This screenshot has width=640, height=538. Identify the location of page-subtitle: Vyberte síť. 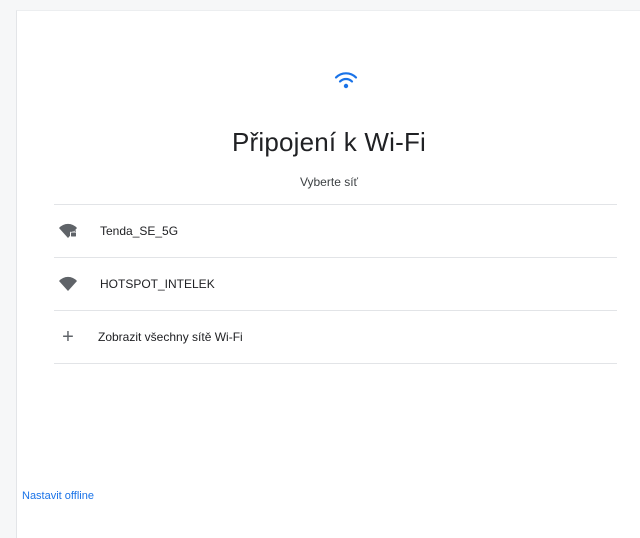
(329, 182).